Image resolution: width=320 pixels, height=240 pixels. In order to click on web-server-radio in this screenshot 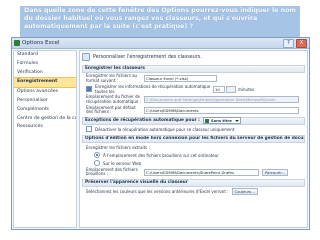, I will do `click(97, 163)`.